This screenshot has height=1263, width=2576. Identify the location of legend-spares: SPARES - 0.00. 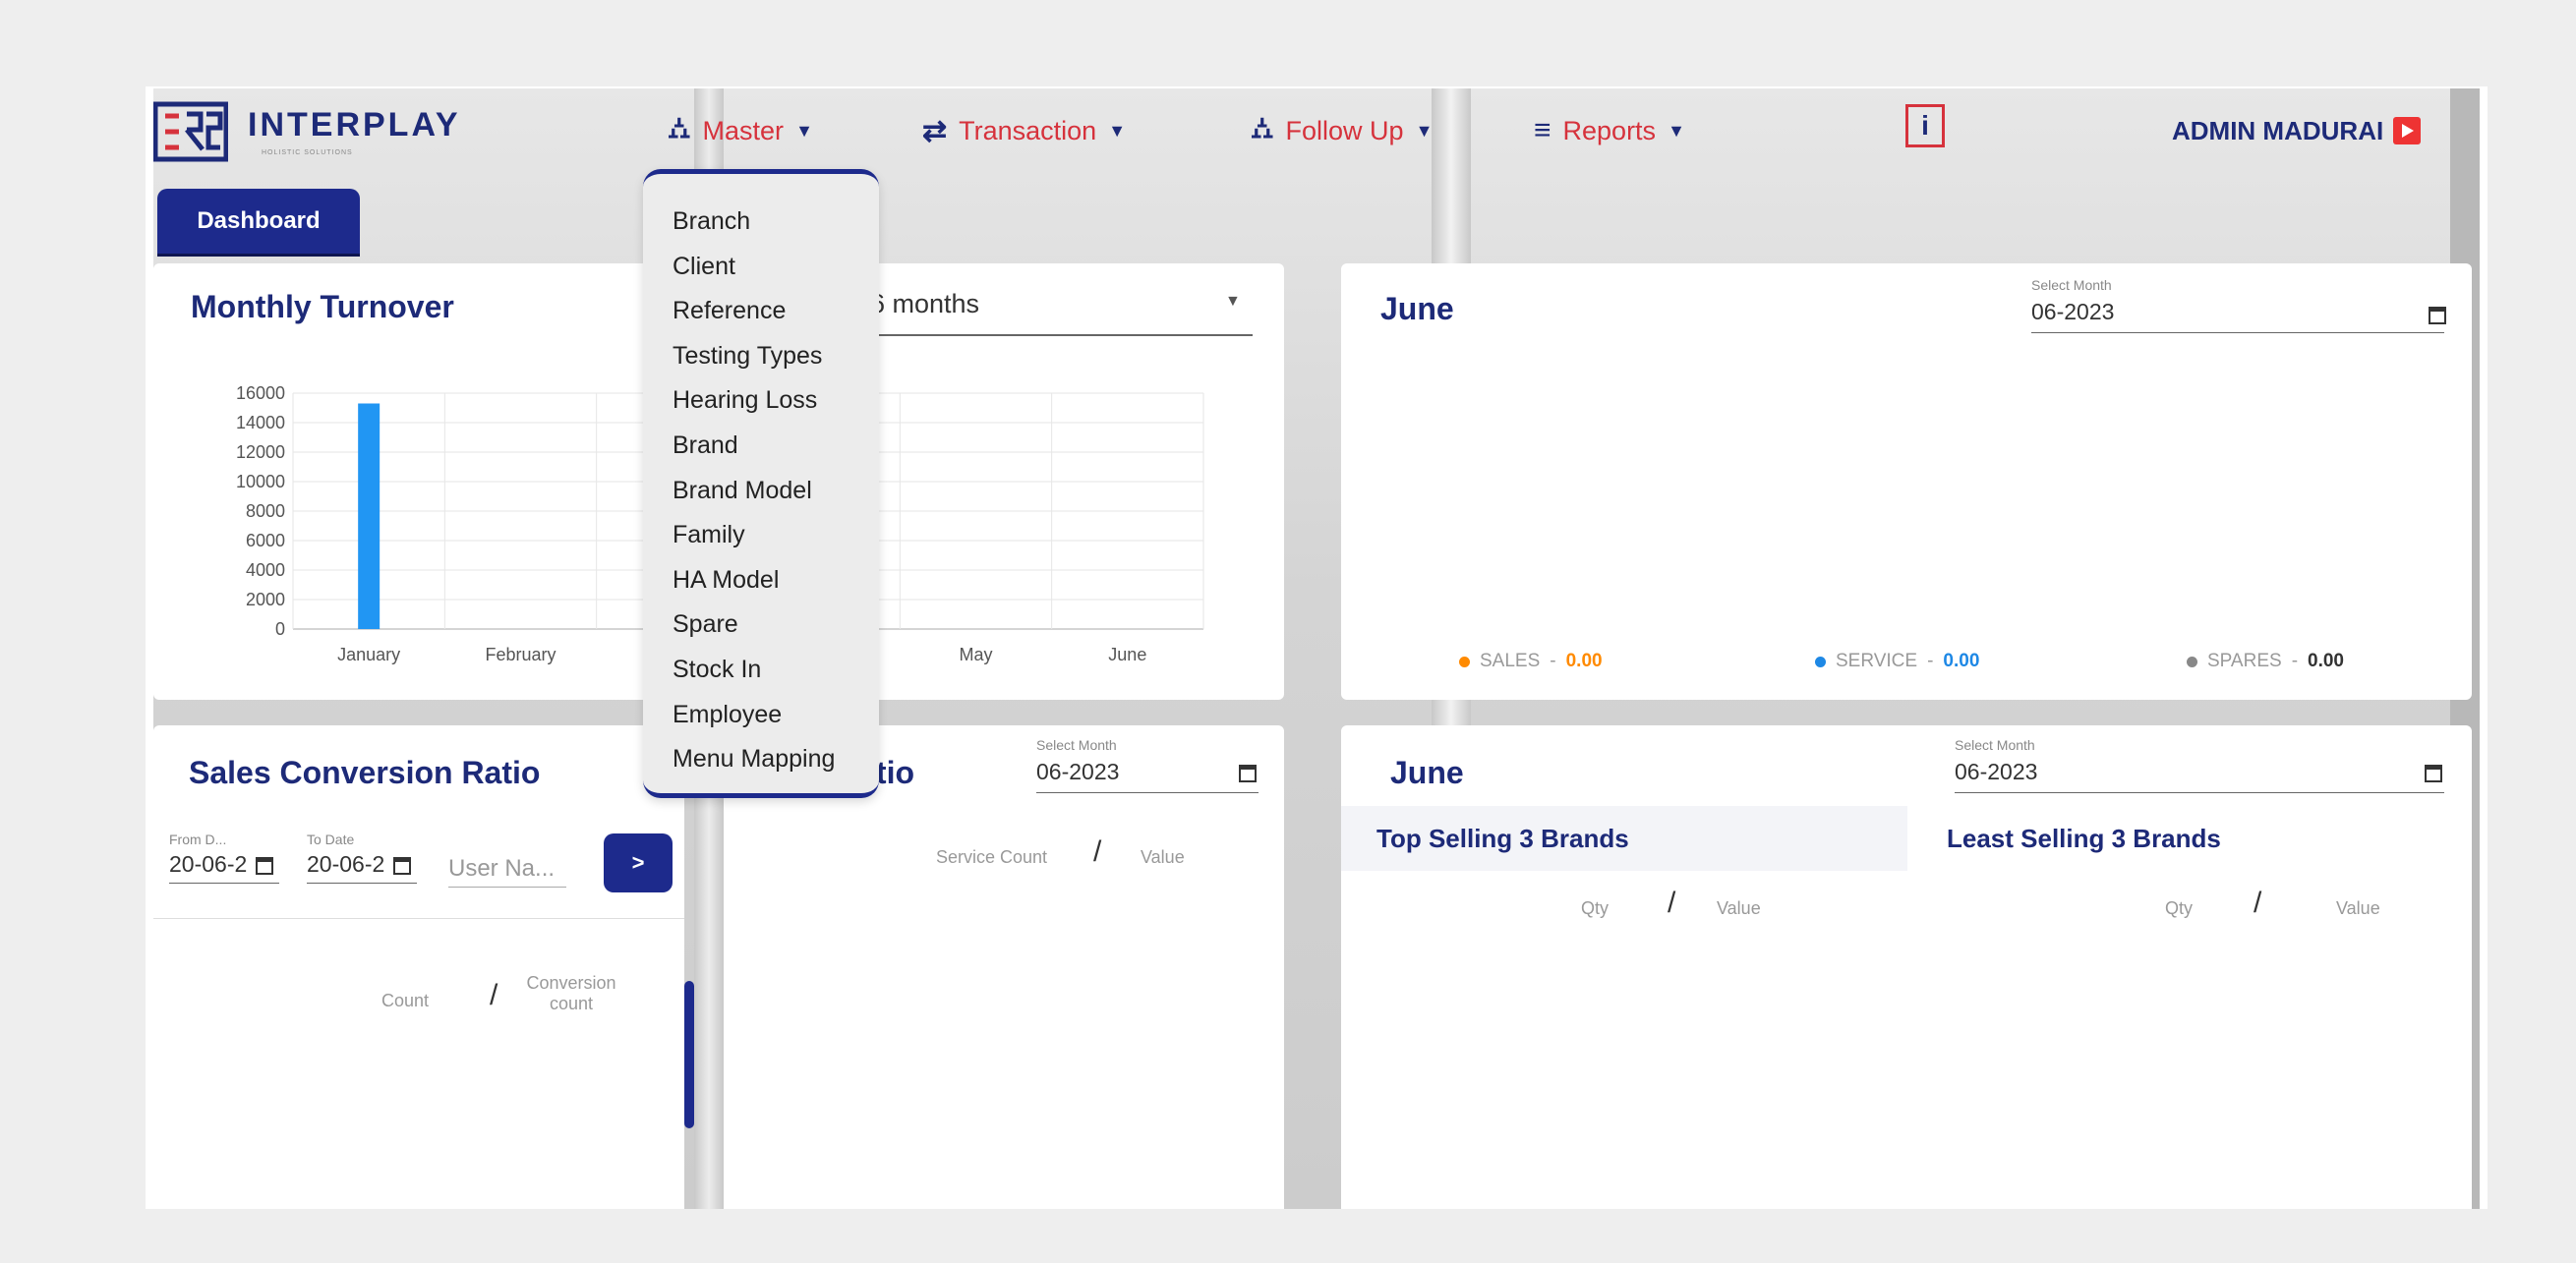
(2265, 661).